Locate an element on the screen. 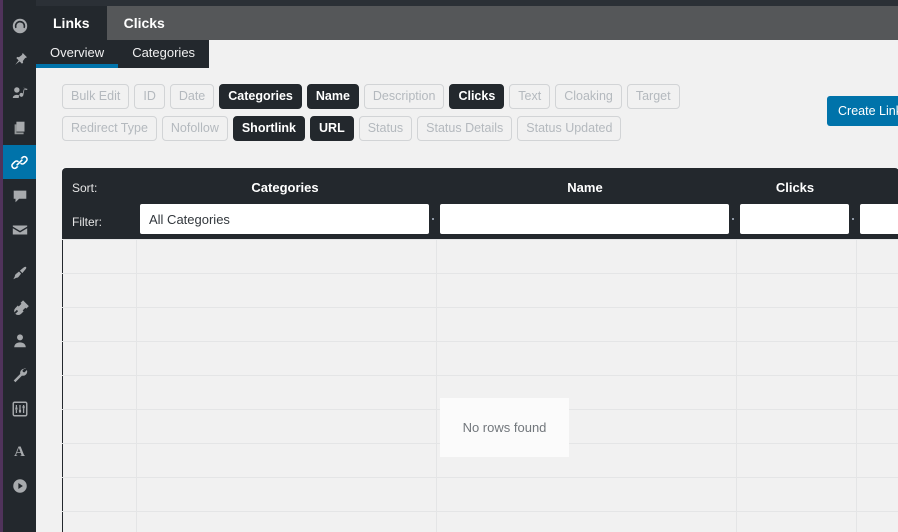  pin-icon is located at coordinates (20, 60).